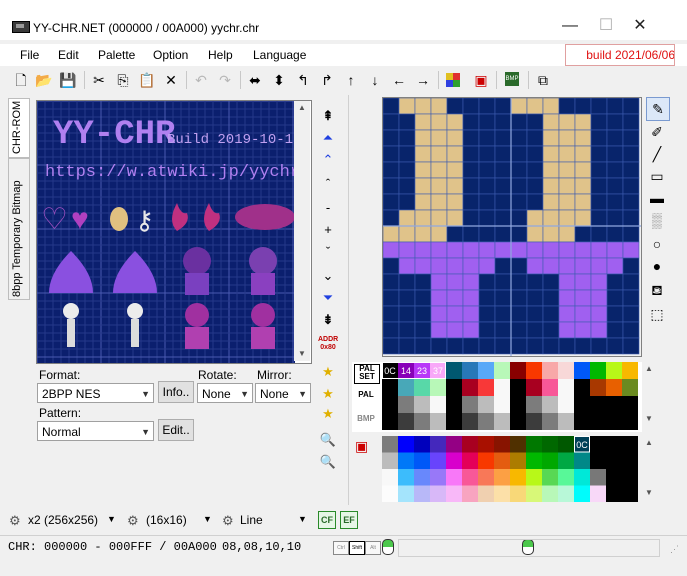  I want to click on fast-down-icon: ⌄, so click(328, 276).